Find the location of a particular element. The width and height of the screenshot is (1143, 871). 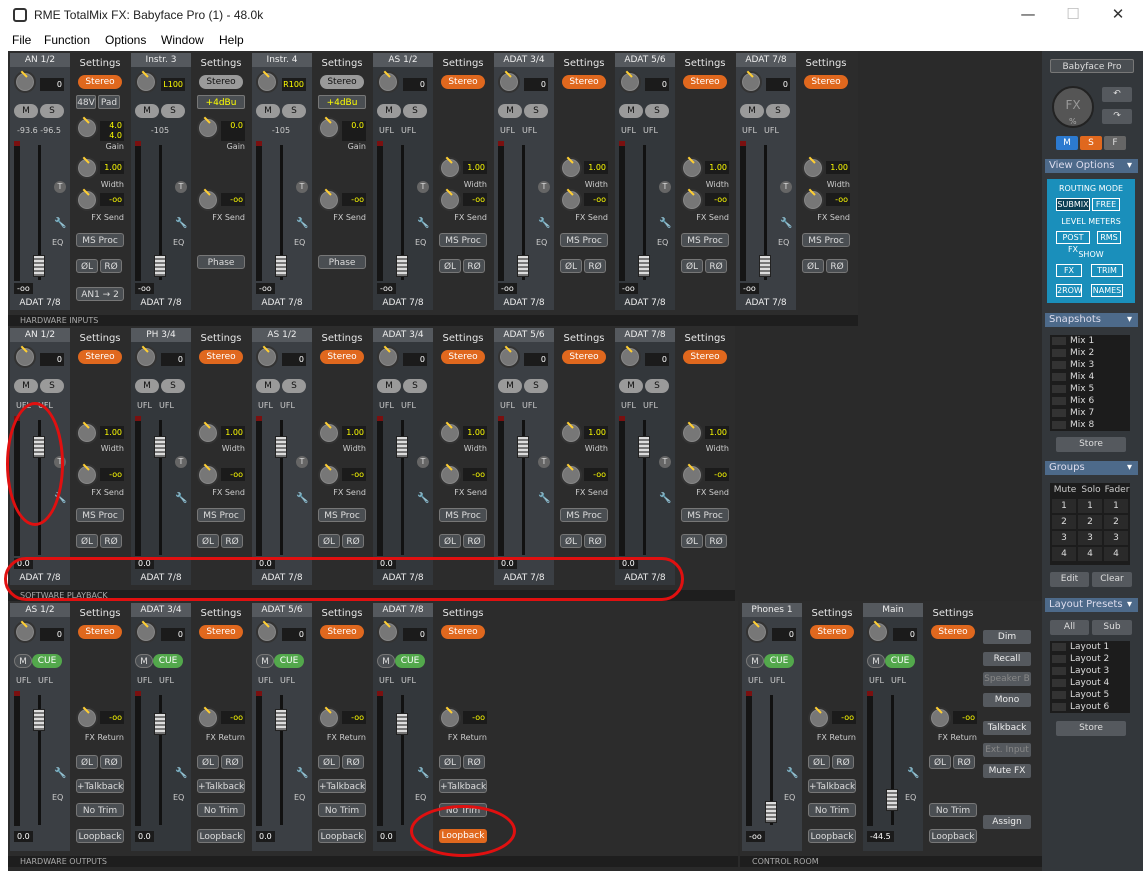

layout-presets-header: Layout Presets is located at coordinates (1091, 605).